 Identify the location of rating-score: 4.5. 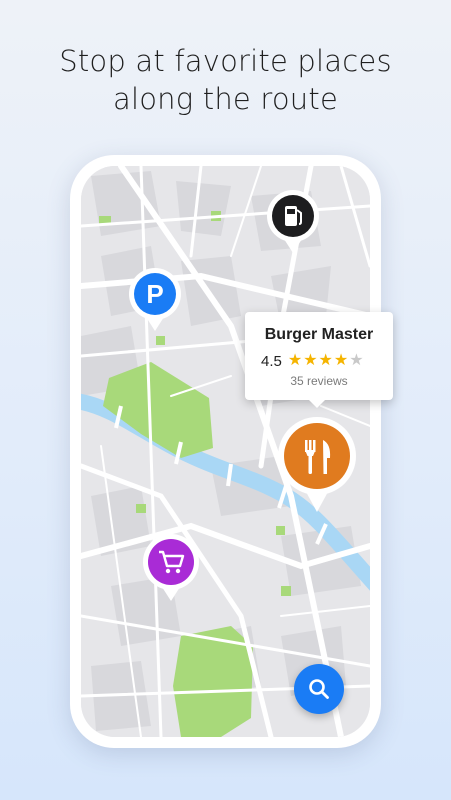
(271, 361).